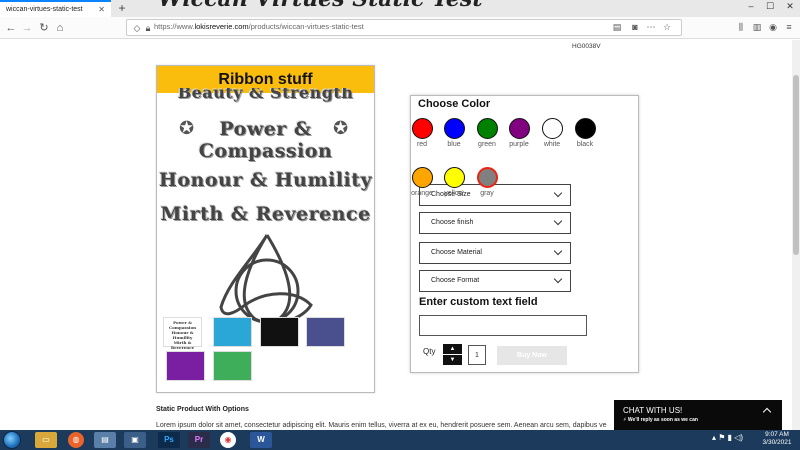 The height and width of the screenshot is (450, 800). I want to click on color-swatch-white, so click(552, 128).